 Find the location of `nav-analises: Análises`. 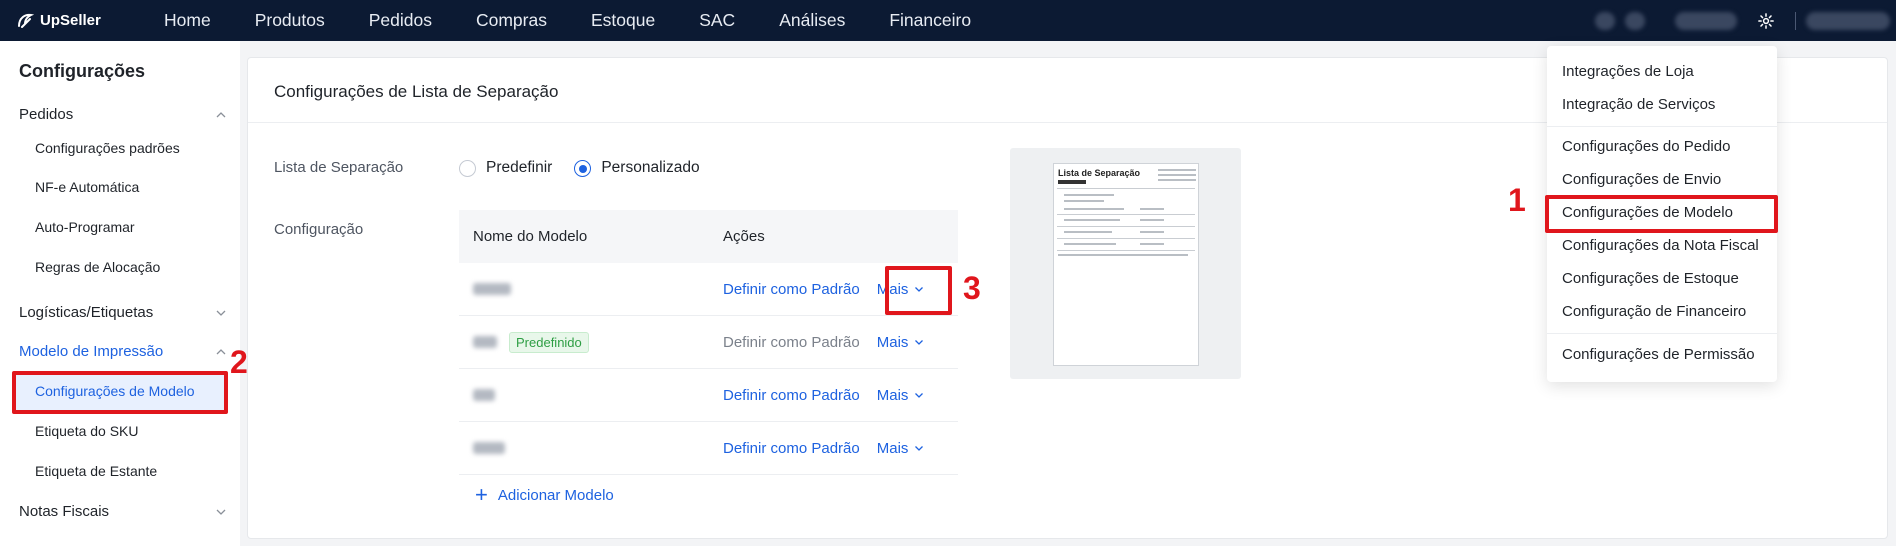

nav-analises: Análises is located at coordinates (812, 20).